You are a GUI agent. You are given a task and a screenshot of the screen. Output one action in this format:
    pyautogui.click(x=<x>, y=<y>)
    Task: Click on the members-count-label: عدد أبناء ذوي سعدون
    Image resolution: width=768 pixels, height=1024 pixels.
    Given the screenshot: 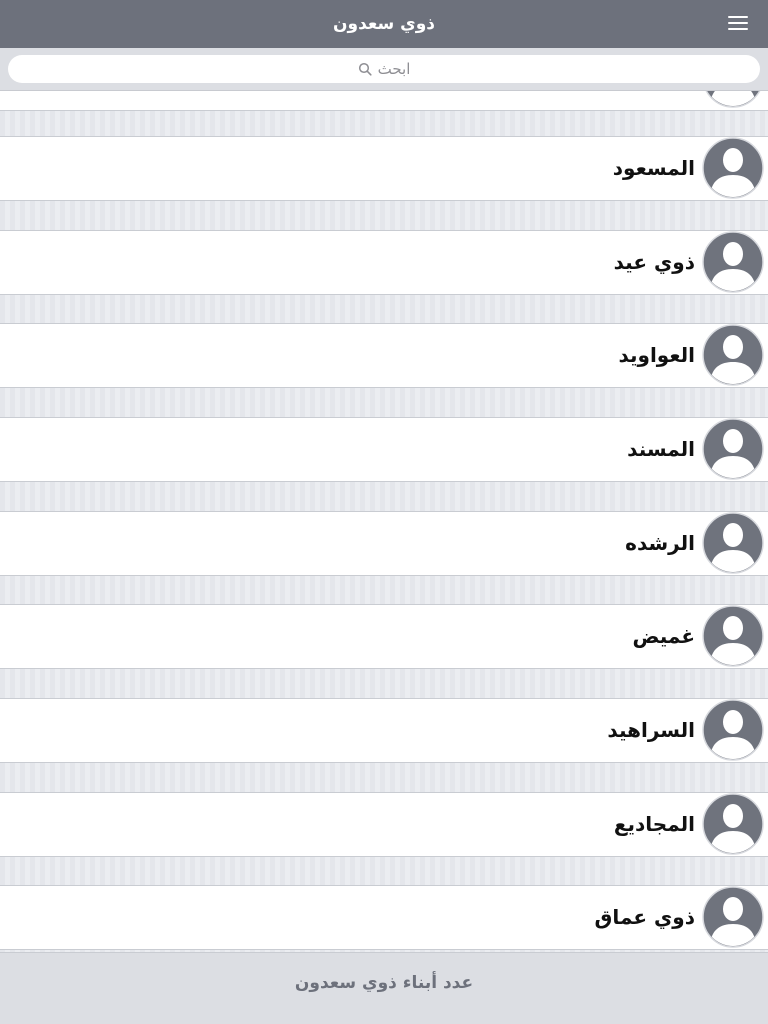 What is the action you would take?
    pyautogui.click(x=384, y=983)
    